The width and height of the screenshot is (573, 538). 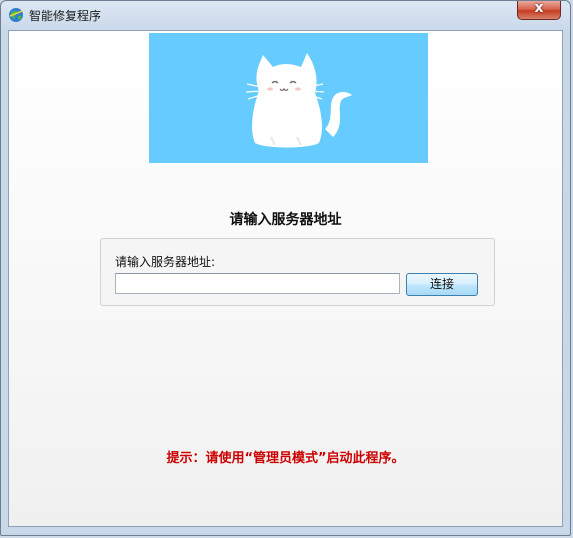 I want to click on page-heading: 请输入服务器地址, so click(x=285, y=220).